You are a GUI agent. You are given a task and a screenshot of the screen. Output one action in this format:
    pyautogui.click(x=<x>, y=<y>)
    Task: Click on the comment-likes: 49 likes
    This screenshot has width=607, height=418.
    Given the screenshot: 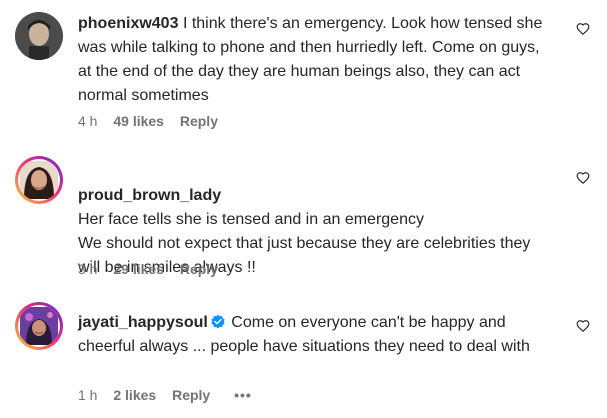 What is the action you would take?
    pyautogui.click(x=138, y=121)
    